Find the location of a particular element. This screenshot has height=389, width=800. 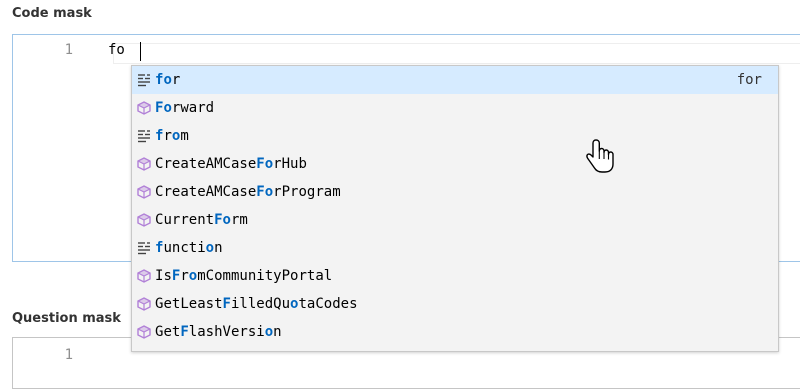

hand-pointer-icon is located at coordinates (600, 156).